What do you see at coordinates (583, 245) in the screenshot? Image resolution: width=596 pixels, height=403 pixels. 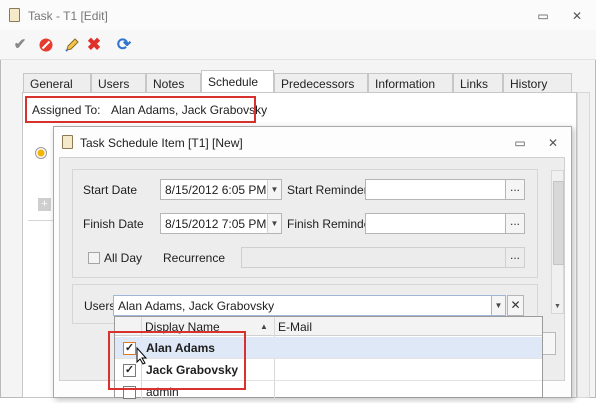 I see `outer-scrollbar` at bounding box center [583, 245].